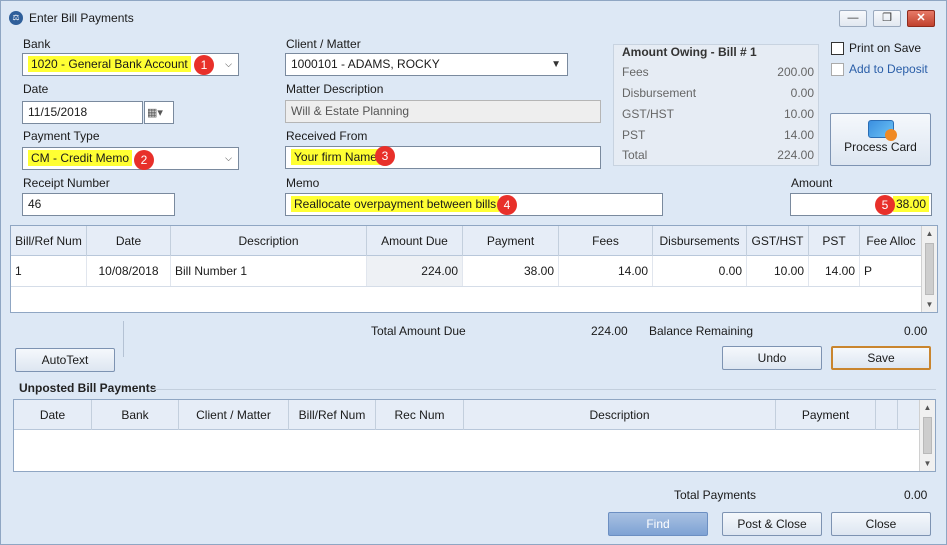  I want to click on receipt-number-label: Receipt Number, so click(66, 183).